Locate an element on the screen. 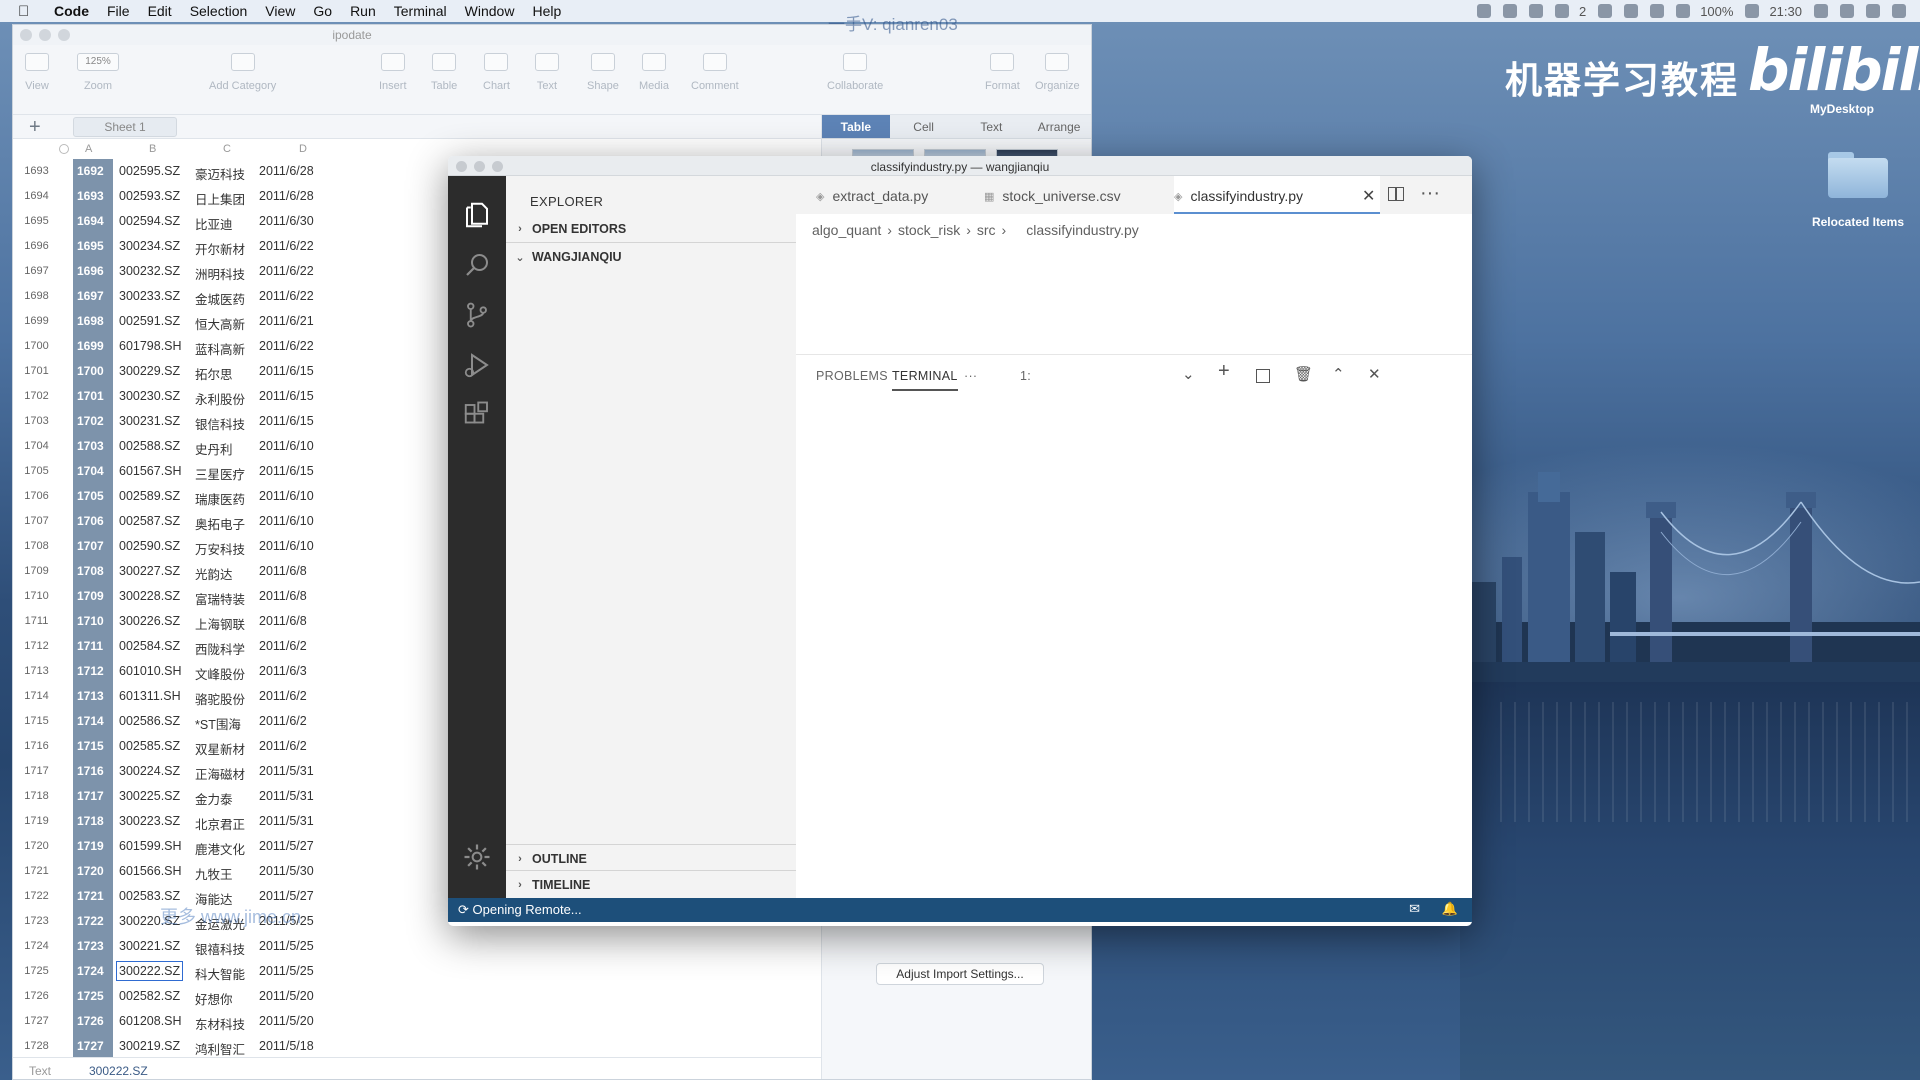 The width and height of the screenshot is (1920, 1080). cell-code: 002590.SZ is located at coordinates (149, 546).